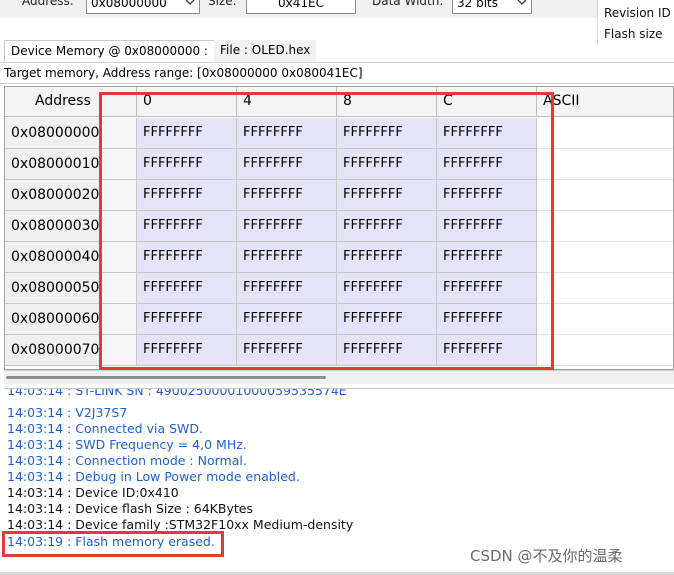 This screenshot has height=575, width=674. What do you see at coordinates (129, 5) in the screenshot?
I see `address-value: 0x08000000` at bounding box center [129, 5].